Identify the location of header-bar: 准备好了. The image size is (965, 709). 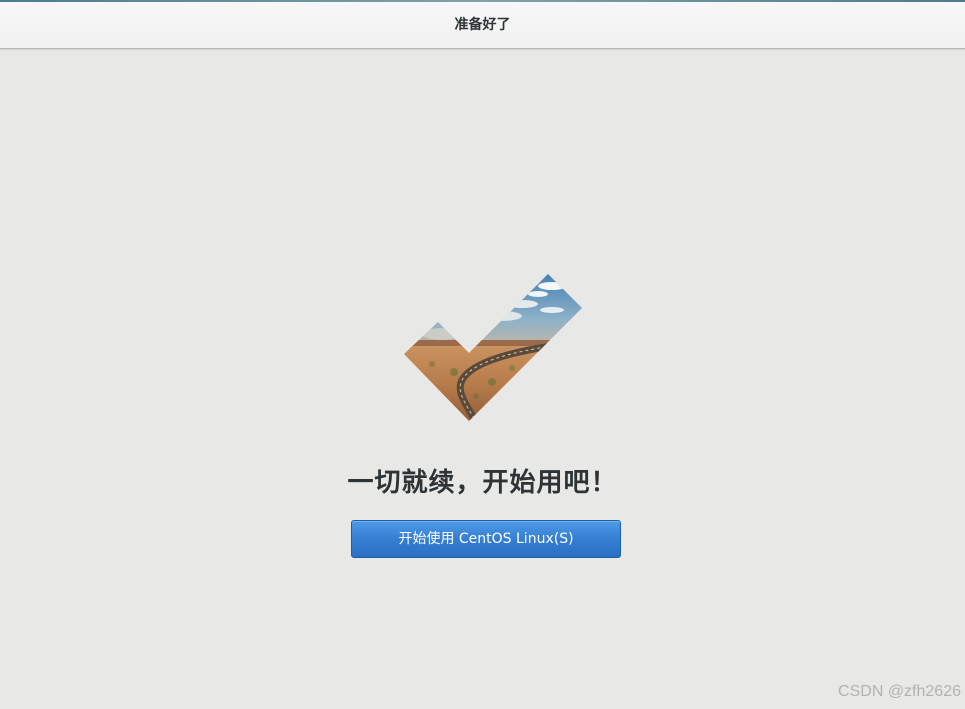
(482, 25).